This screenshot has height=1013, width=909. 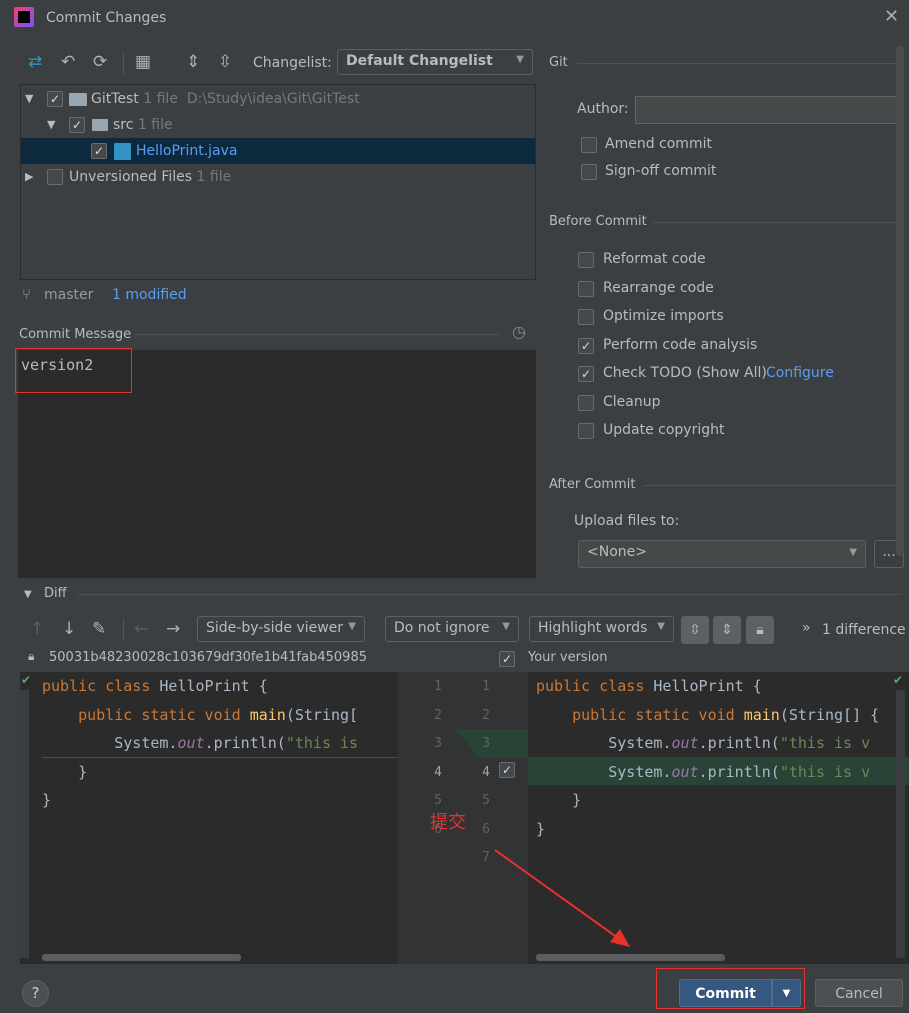 I want to click on signoff-commit-checkbox: Sign-off commit, so click(x=681, y=173).